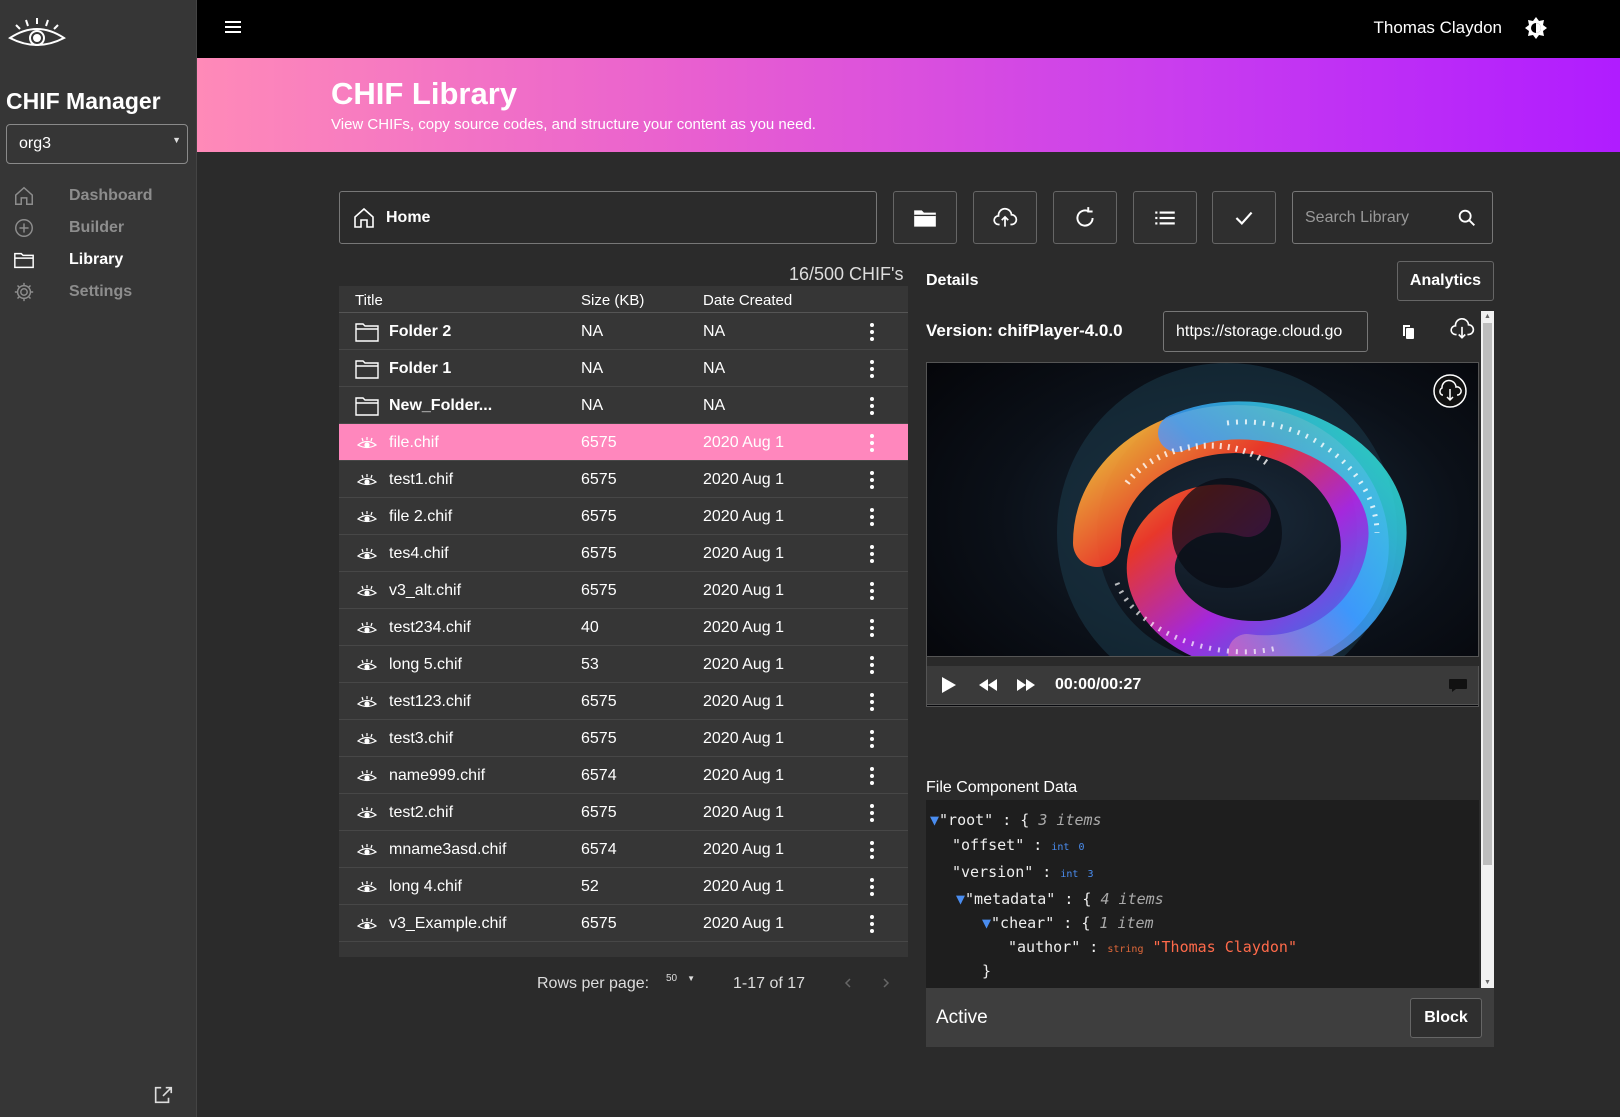 This screenshot has width=1620, height=1117. I want to click on table-row: test123.chif 6575 2020 Aug 1, so click(623, 701).